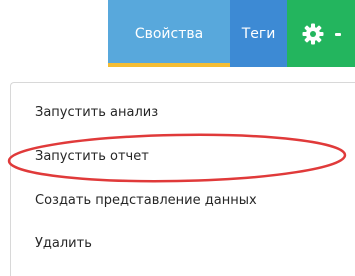  What do you see at coordinates (92, 156) in the screenshot?
I see `menu-item-run-report: Запустить отчет` at bounding box center [92, 156].